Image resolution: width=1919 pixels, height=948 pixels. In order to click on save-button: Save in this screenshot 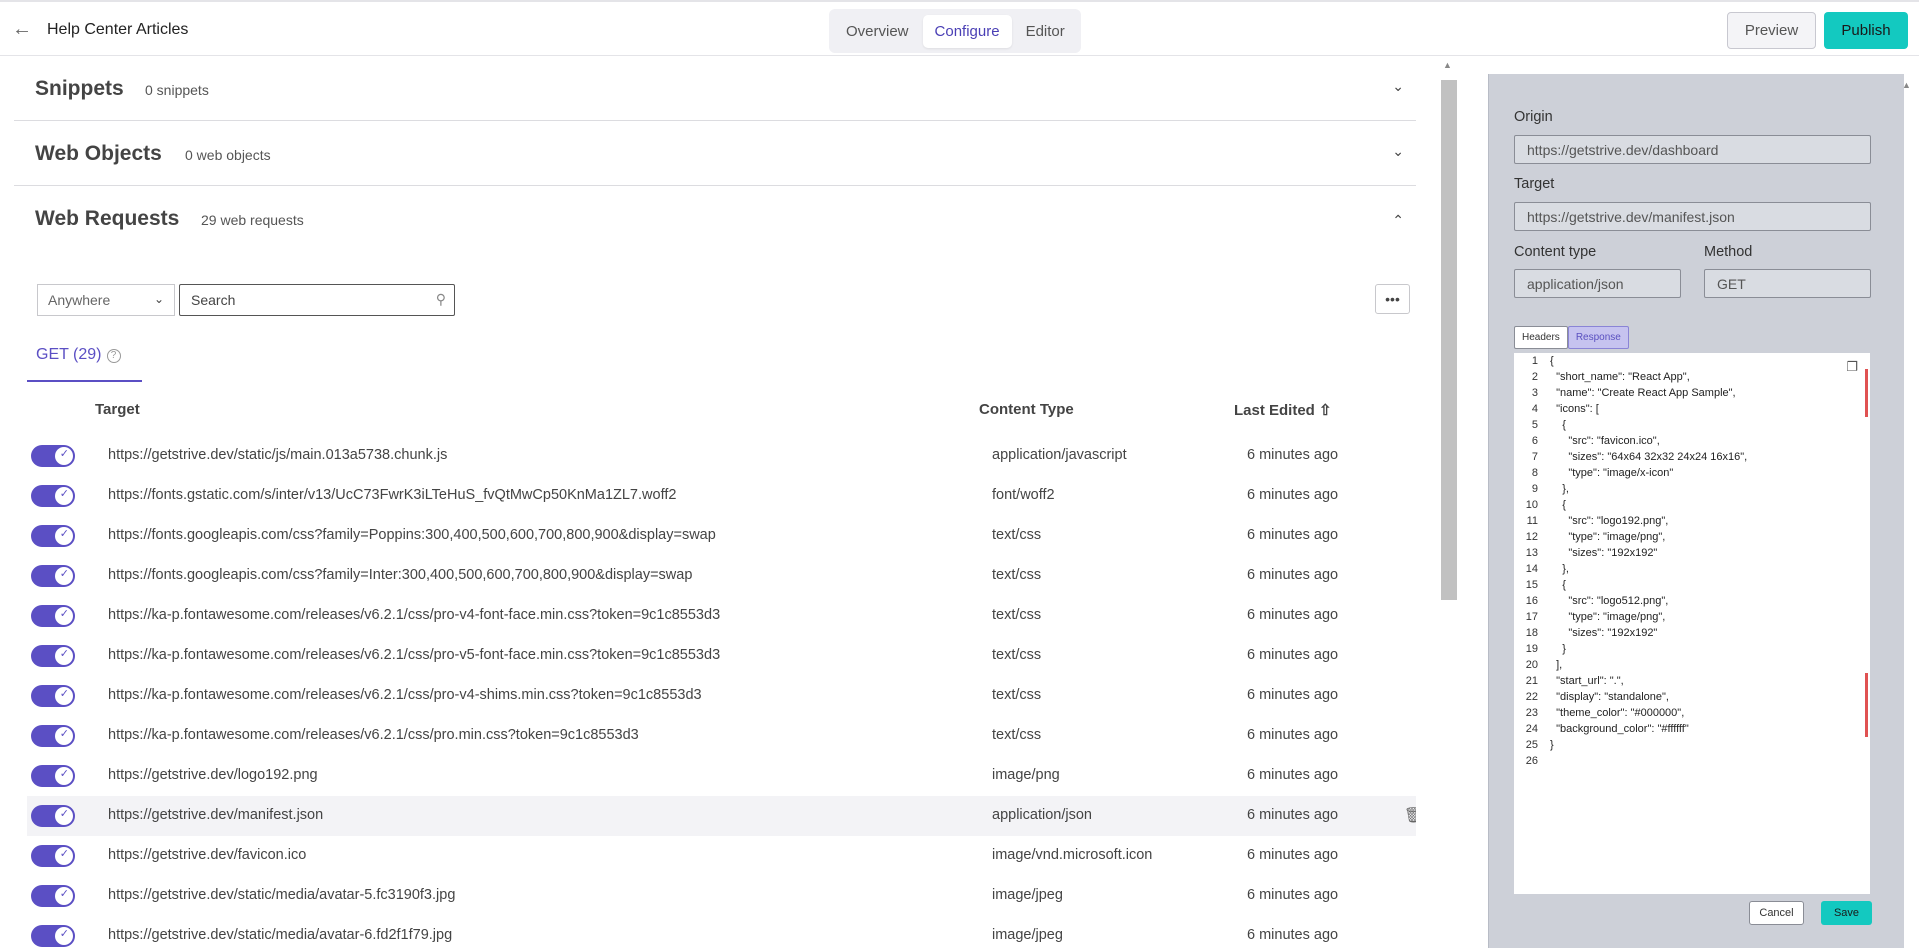, I will do `click(1846, 913)`.